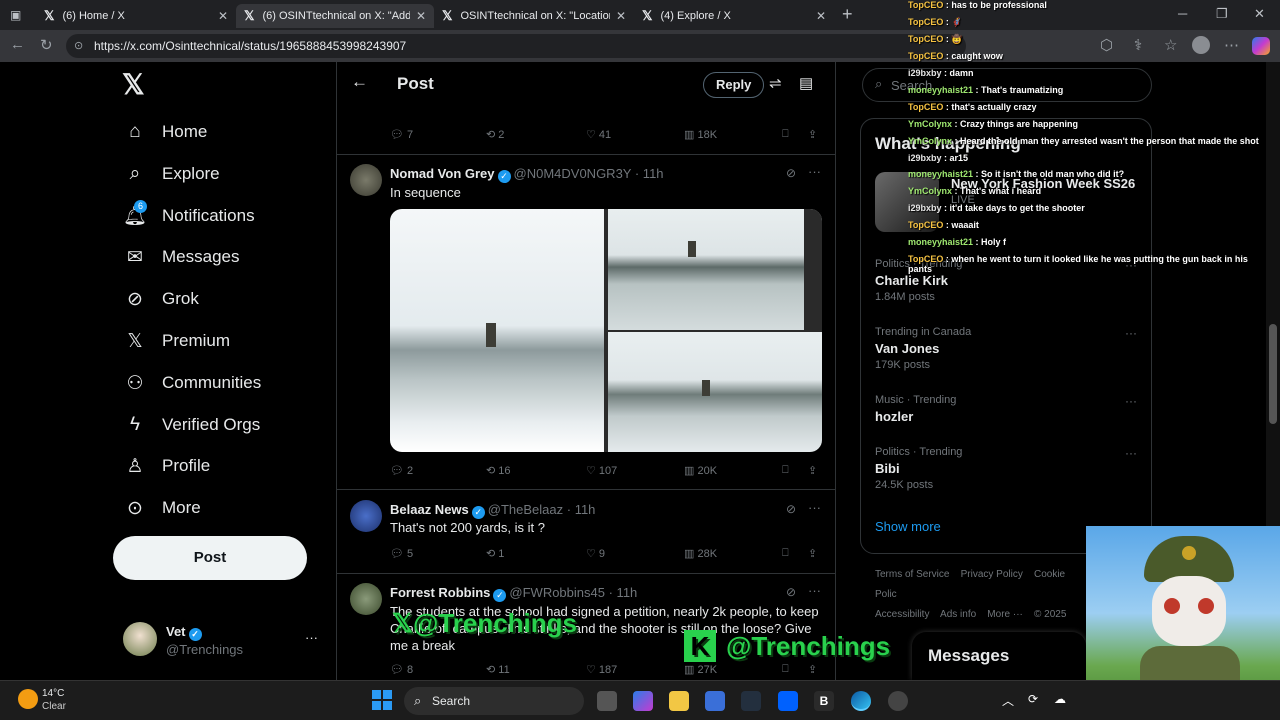 This screenshot has height=720, width=1280. I want to click on favorites-icon: ☆, so click(1170, 45).